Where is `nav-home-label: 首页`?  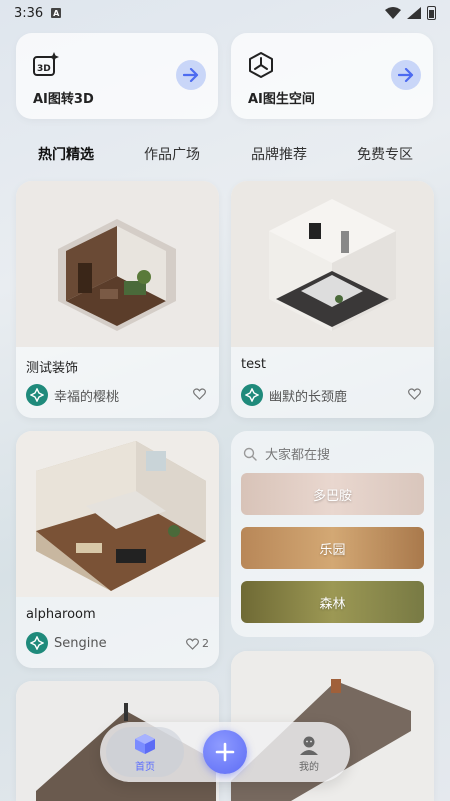
nav-home-label: 首页 is located at coordinates (145, 767).